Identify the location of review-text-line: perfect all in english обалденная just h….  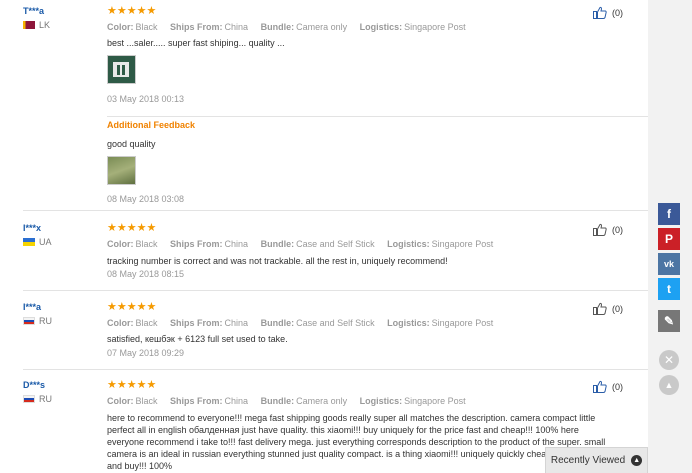
(343, 430).